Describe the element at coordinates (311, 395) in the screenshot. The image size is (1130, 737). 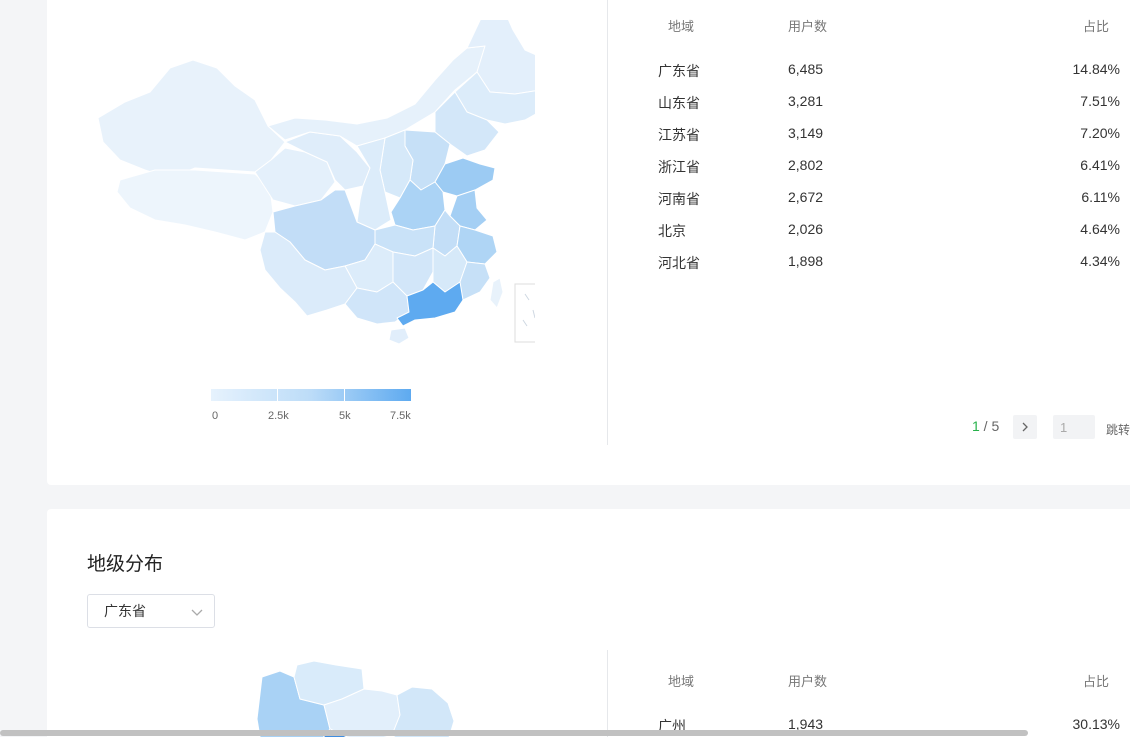
I see `legend-gradient-bar` at that location.